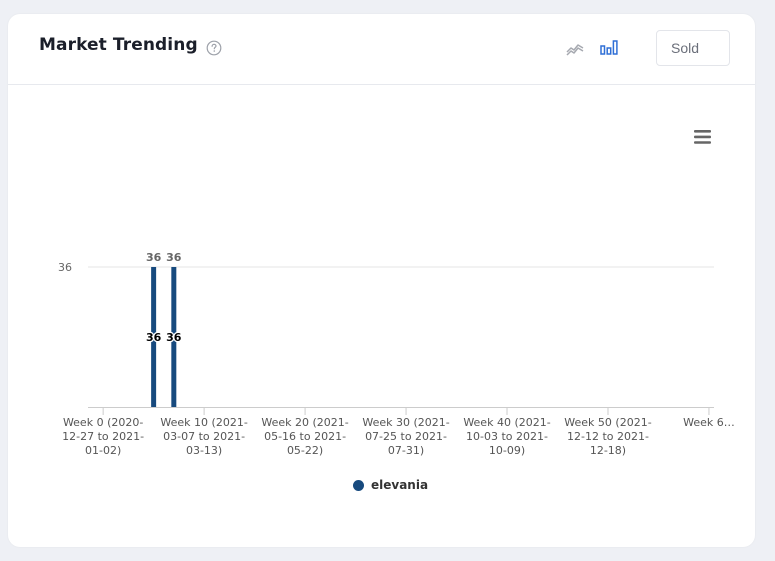 The image size is (775, 561). What do you see at coordinates (304, 436) in the screenshot?
I see `x-tick-label: Week 20 (2021-05-16 to 2021-05-22)` at bounding box center [304, 436].